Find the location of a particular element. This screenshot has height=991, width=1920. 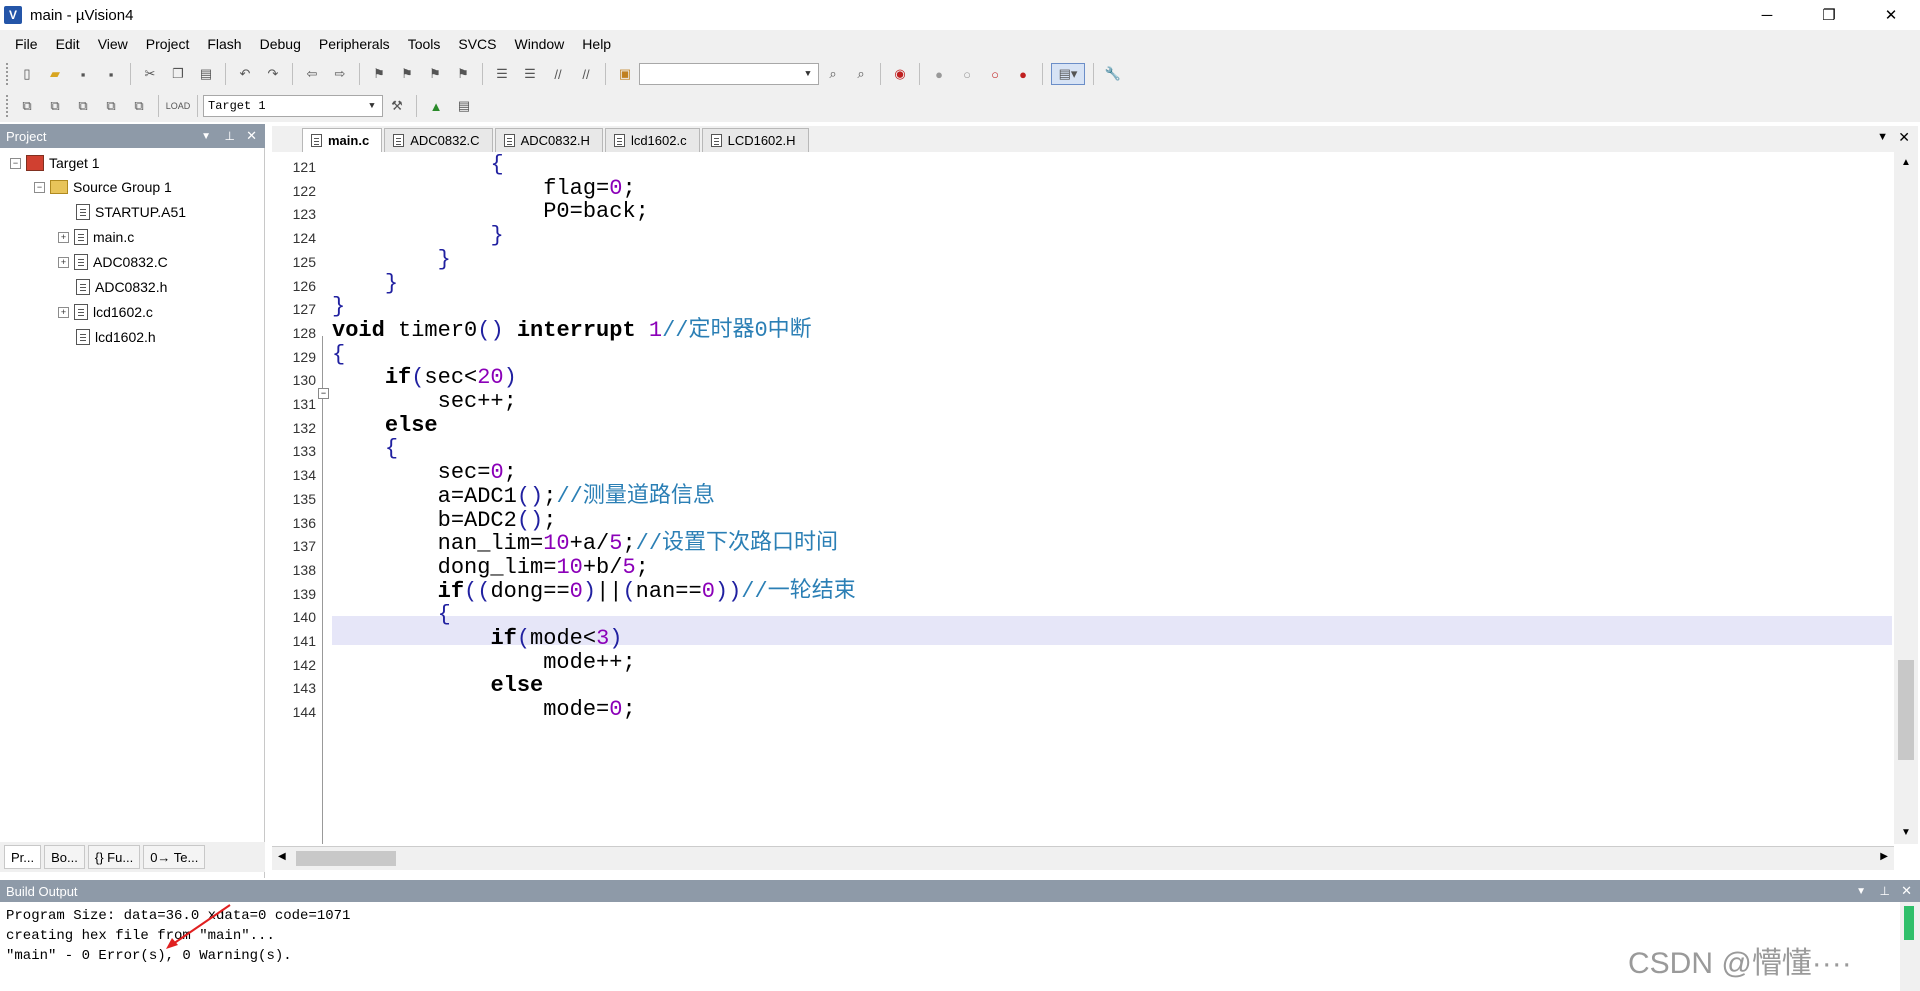

horizontal-scrollbar: ◀ ▶ is located at coordinates (1083, 858).